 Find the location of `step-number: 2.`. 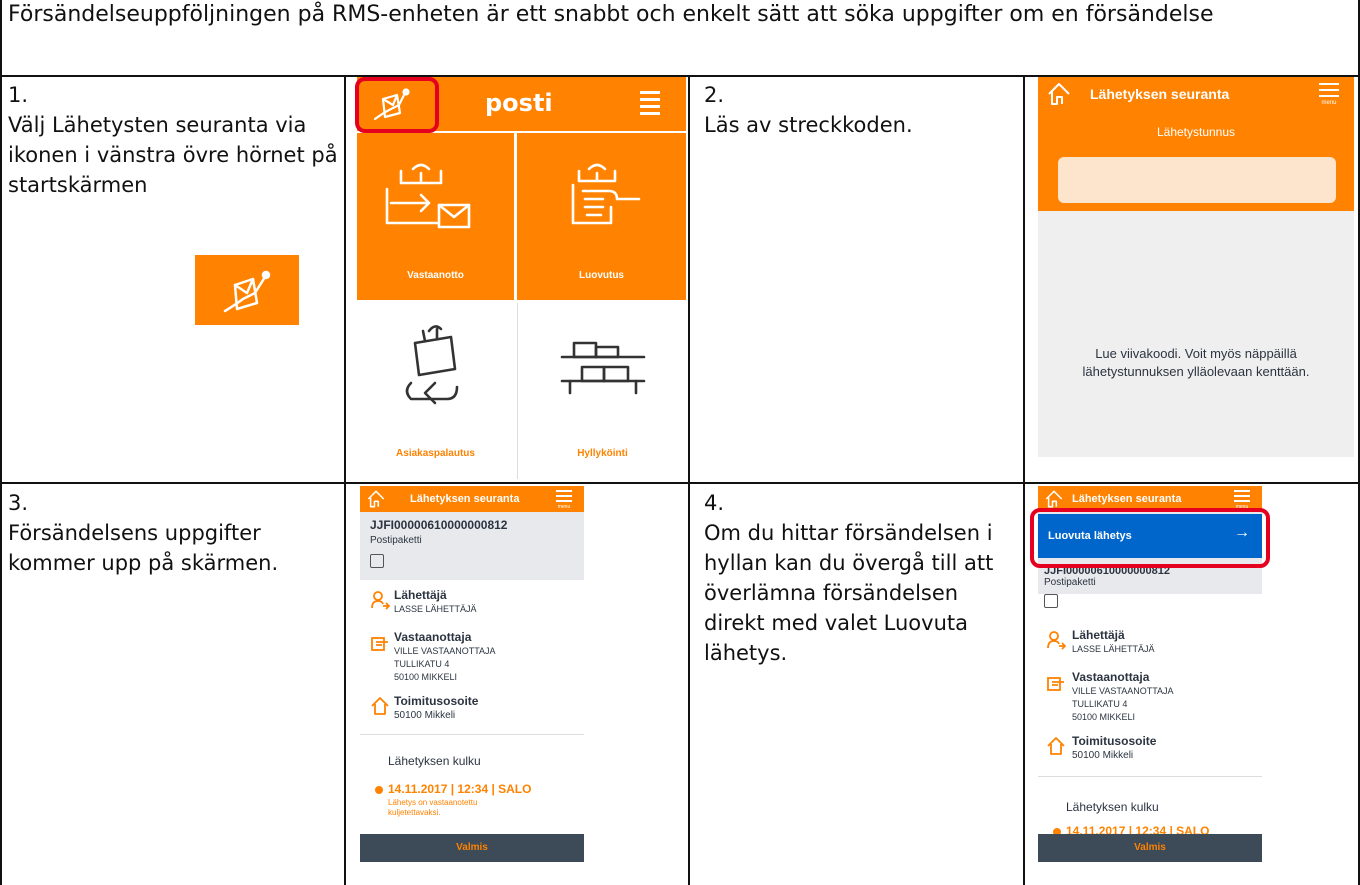

step-number: 2. is located at coordinates (714, 95).